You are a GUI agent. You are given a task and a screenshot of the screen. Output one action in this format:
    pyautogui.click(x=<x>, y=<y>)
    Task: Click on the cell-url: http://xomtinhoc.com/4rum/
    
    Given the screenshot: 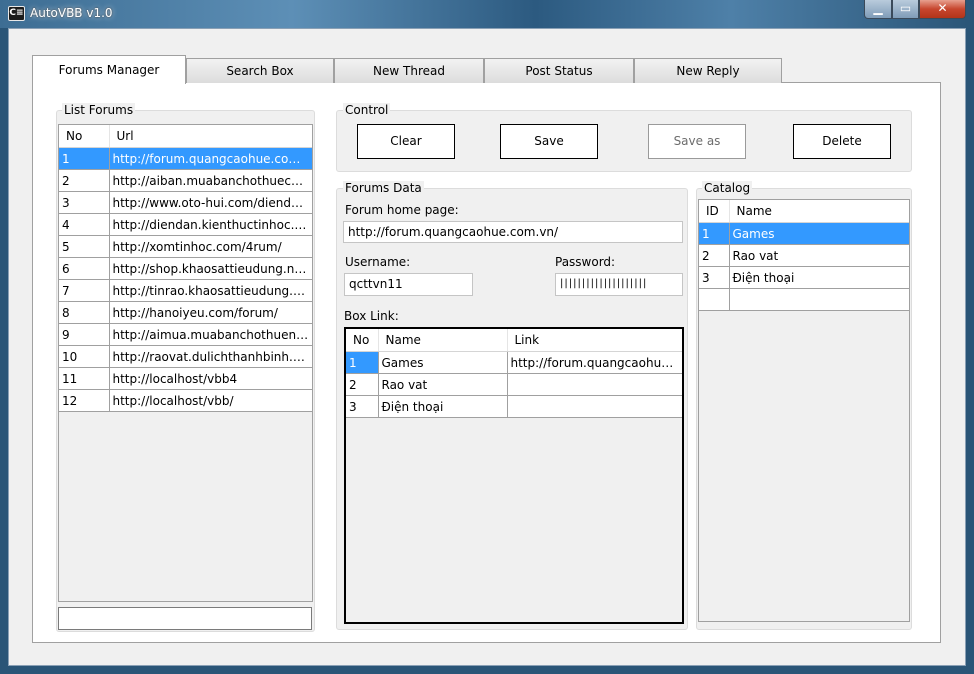 What is the action you would take?
    pyautogui.click(x=210, y=246)
    